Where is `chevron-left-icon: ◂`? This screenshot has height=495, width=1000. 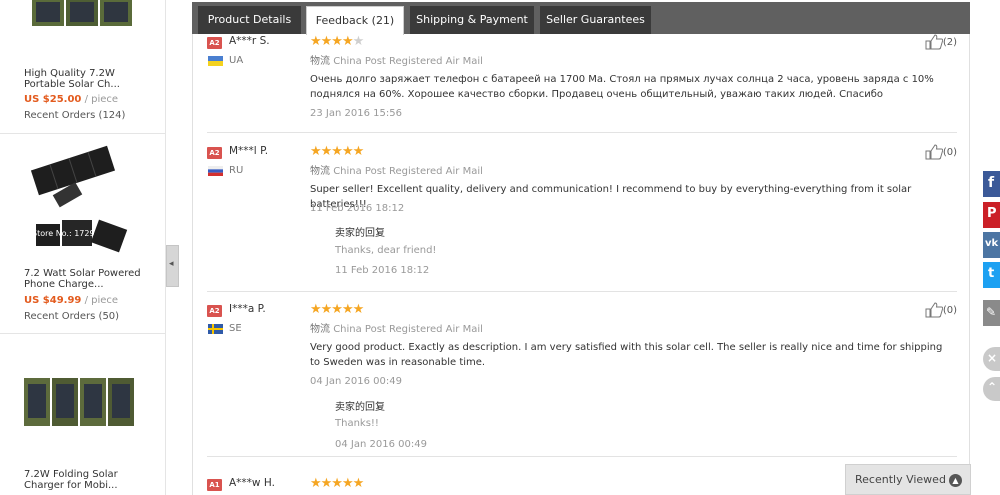 chevron-left-icon: ◂ is located at coordinates (171, 264).